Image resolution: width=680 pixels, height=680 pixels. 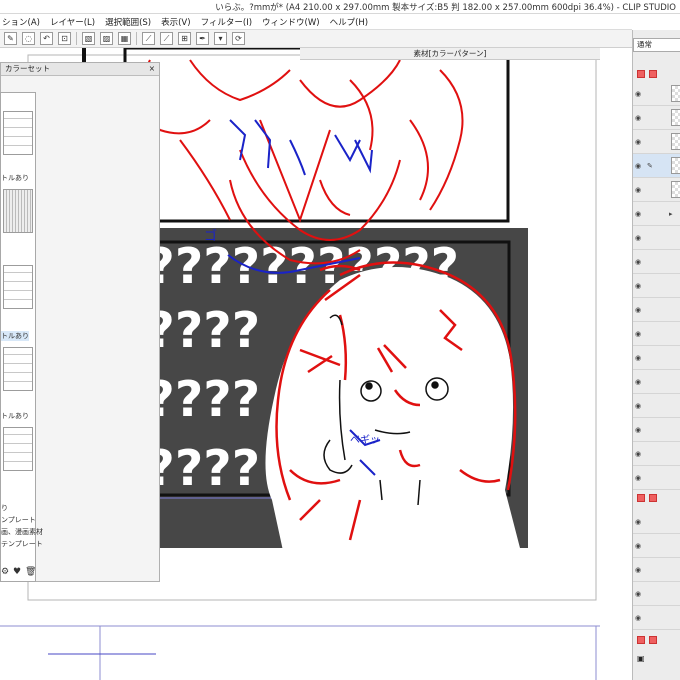 I want to click on menu-item-filter: フィルター(I), so click(x=226, y=22).